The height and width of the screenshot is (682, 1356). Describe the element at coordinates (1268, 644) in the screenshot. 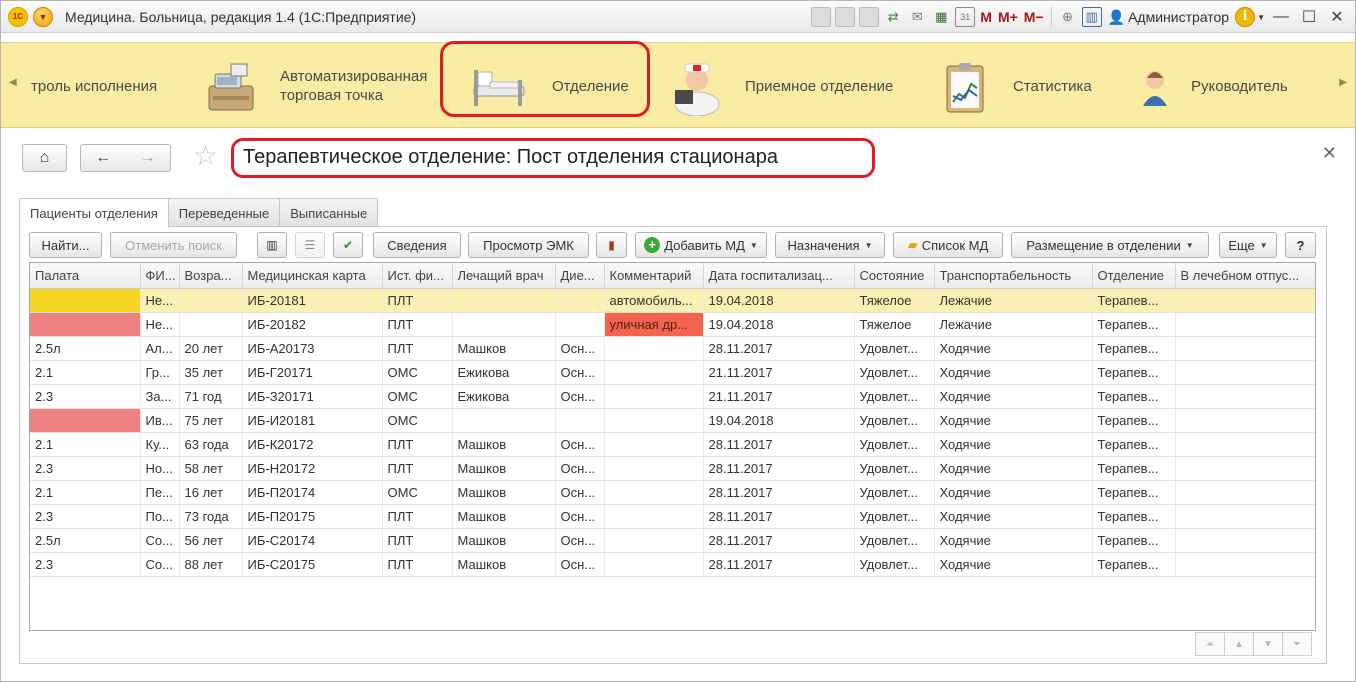

I see `page-down-icon: ▼` at that location.